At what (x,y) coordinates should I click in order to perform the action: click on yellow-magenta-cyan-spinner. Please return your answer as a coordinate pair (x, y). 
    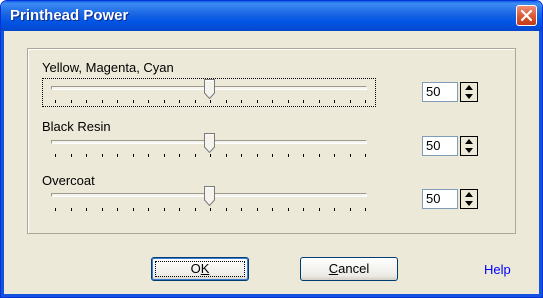
    Looking at the image, I should click on (469, 92).